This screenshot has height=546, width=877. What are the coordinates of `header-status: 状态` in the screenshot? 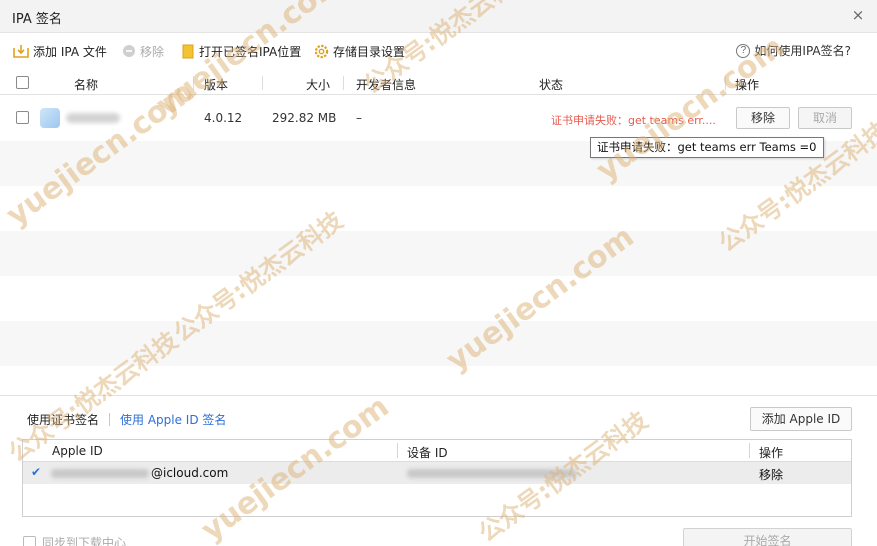 It's located at (551, 85).